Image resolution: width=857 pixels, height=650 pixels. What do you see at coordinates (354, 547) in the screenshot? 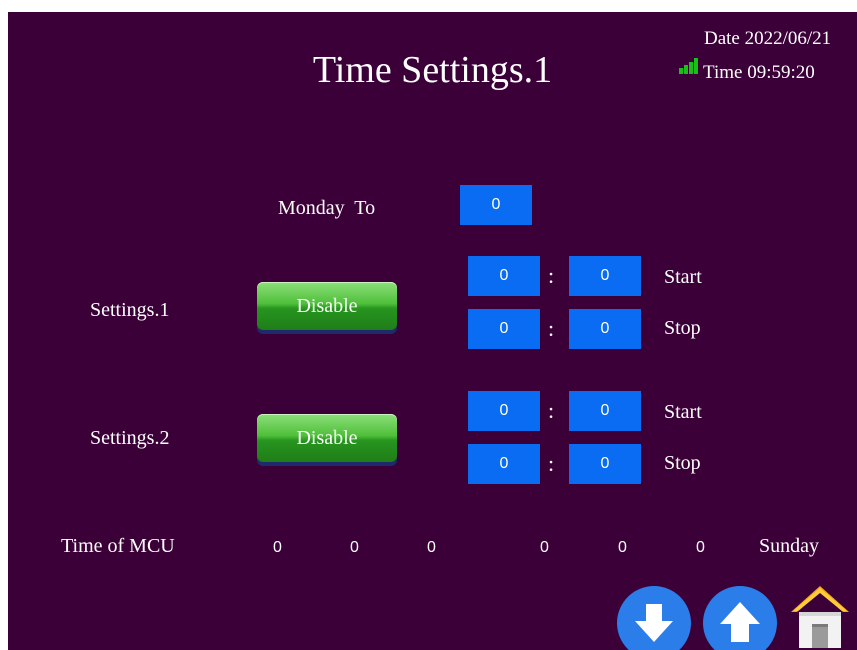
I see `mcu-month-value: 0` at bounding box center [354, 547].